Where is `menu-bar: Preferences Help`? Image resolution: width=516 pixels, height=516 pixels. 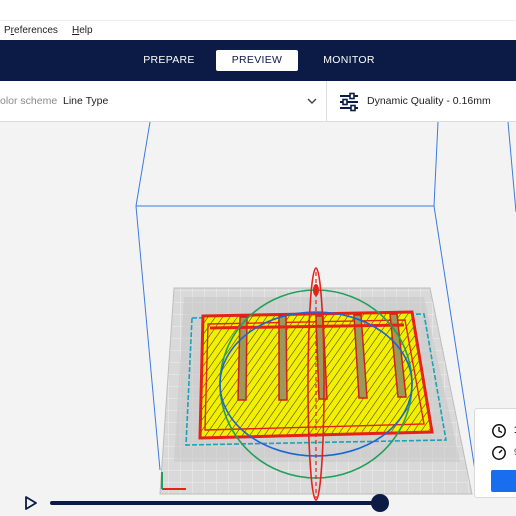 menu-bar: Preferences Help is located at coordinates (258, 30).